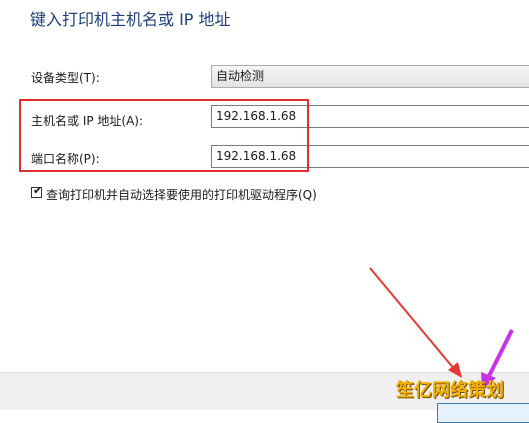  What do you see at coordinates (450, 390) in the screenshot?
I see `watermark-text: 笙亿网络策划` at bounding box center [450, 390].